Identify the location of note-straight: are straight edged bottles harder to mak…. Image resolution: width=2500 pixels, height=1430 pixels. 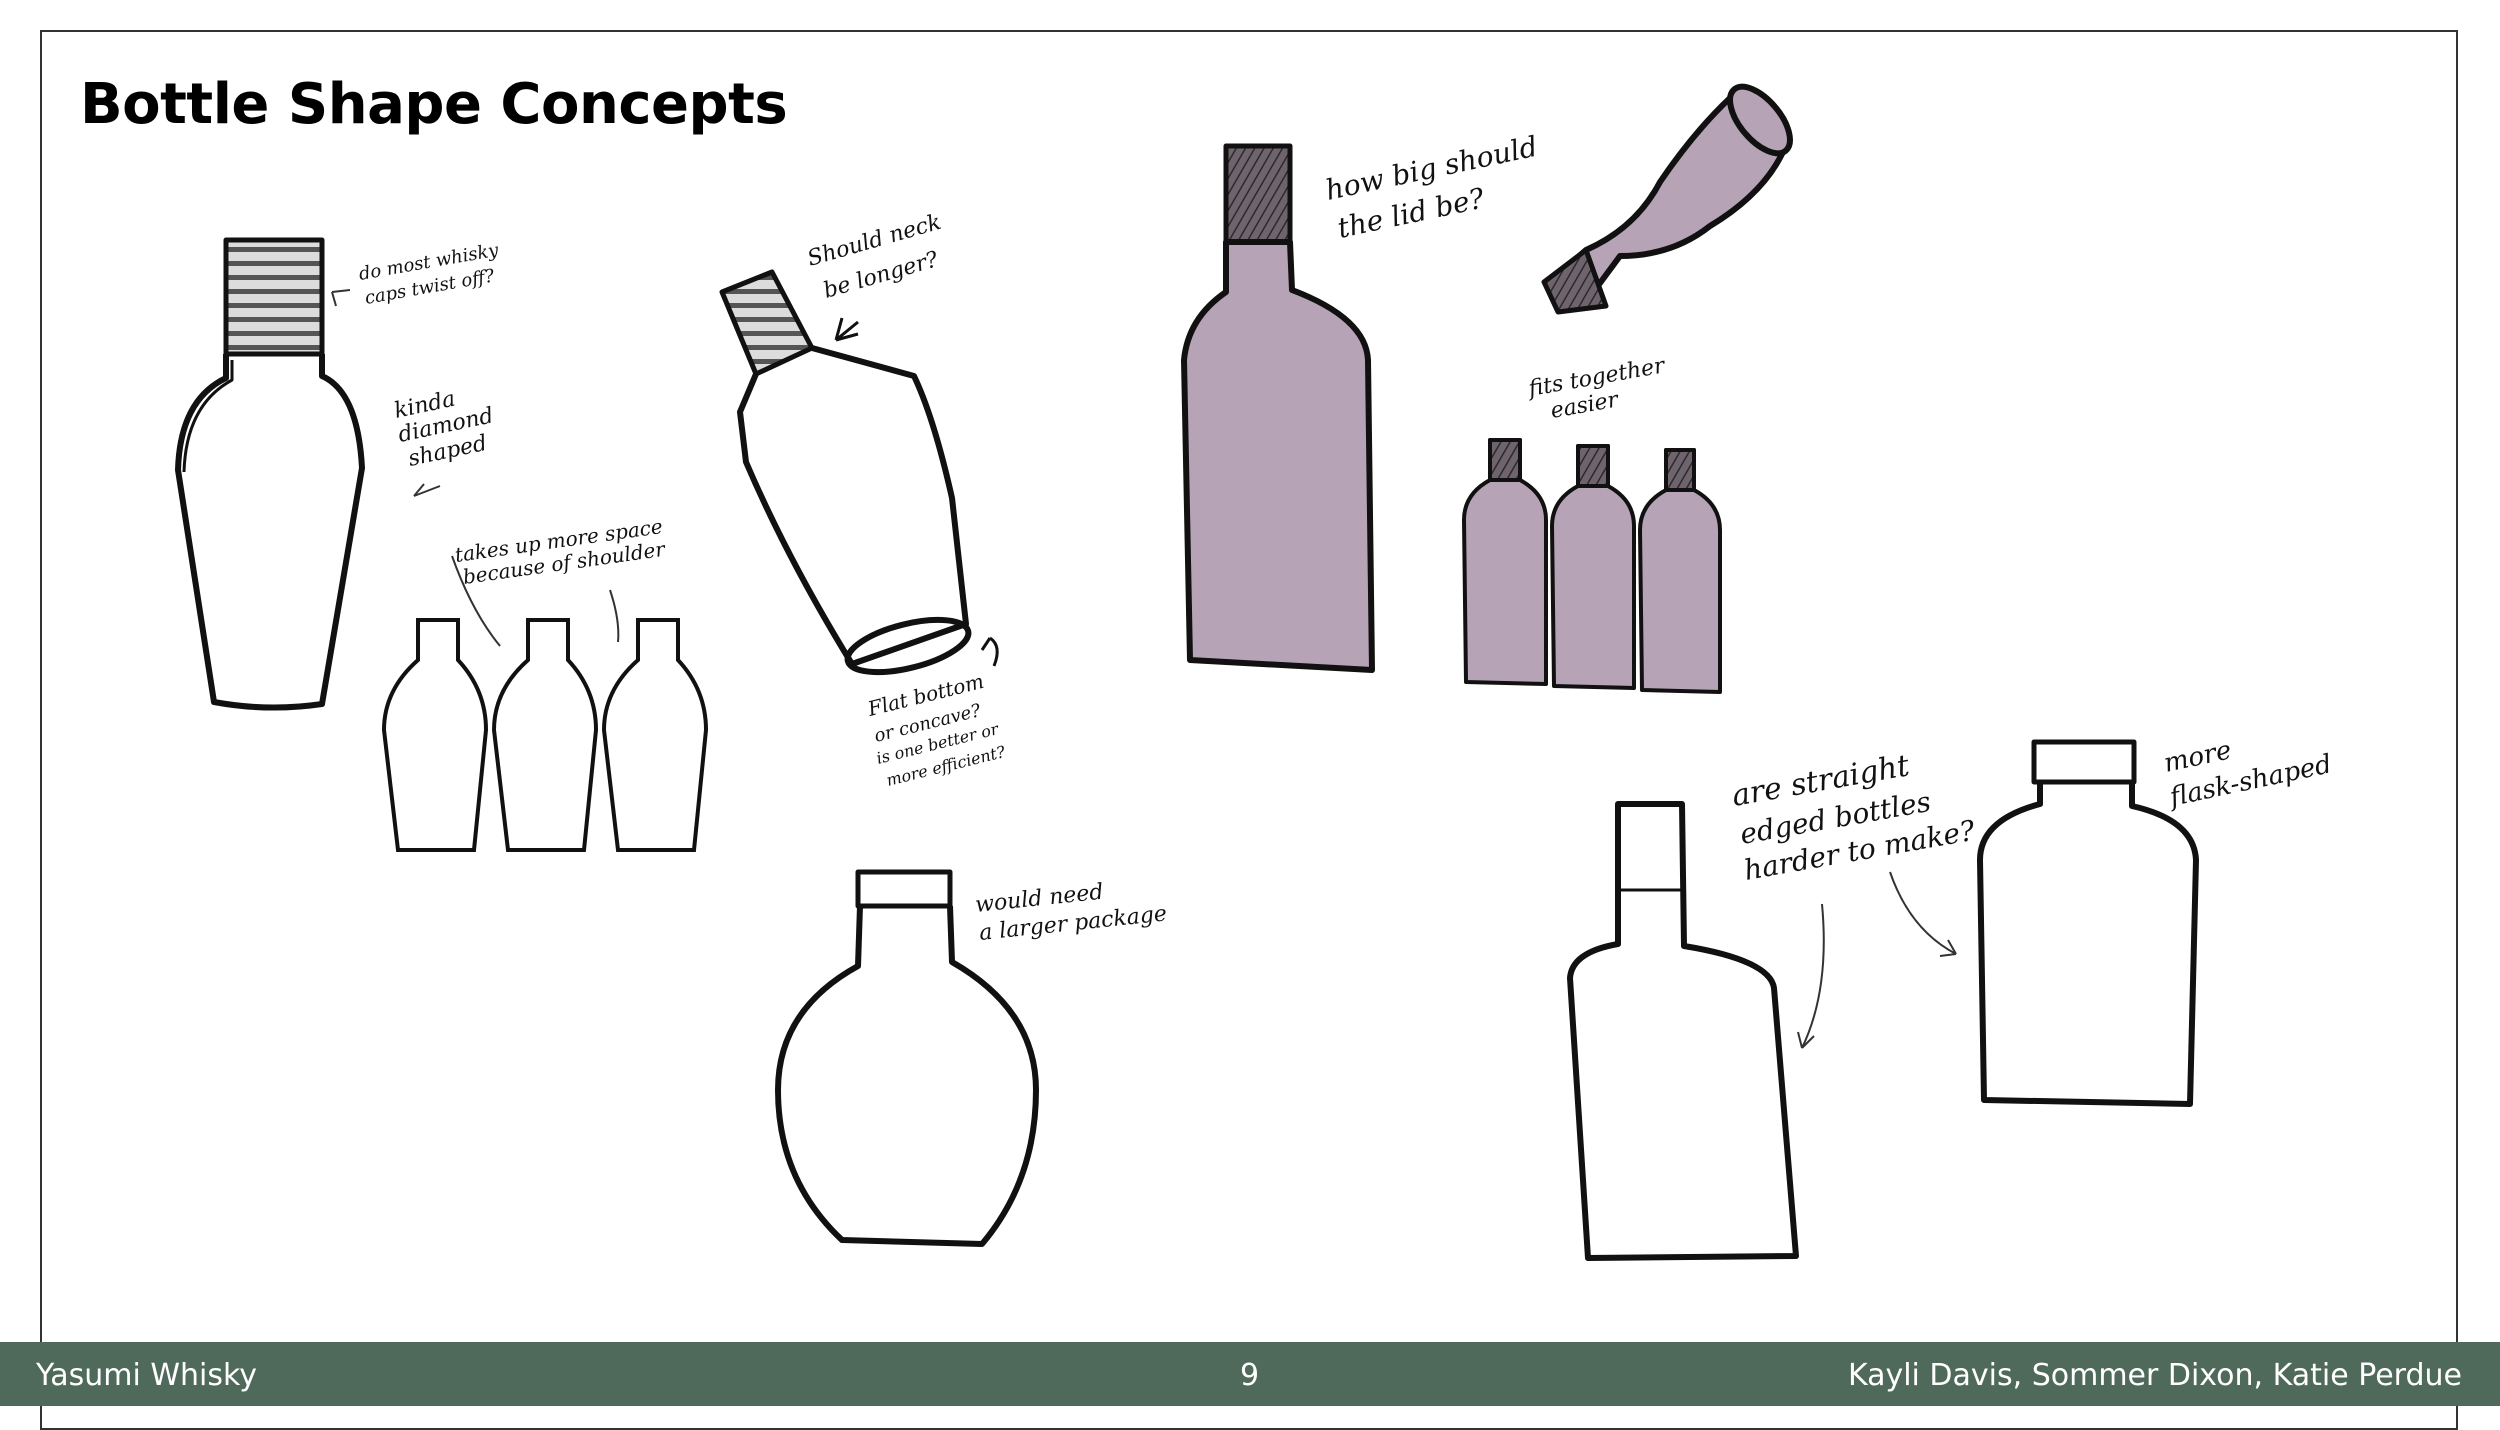
(1853, 817).